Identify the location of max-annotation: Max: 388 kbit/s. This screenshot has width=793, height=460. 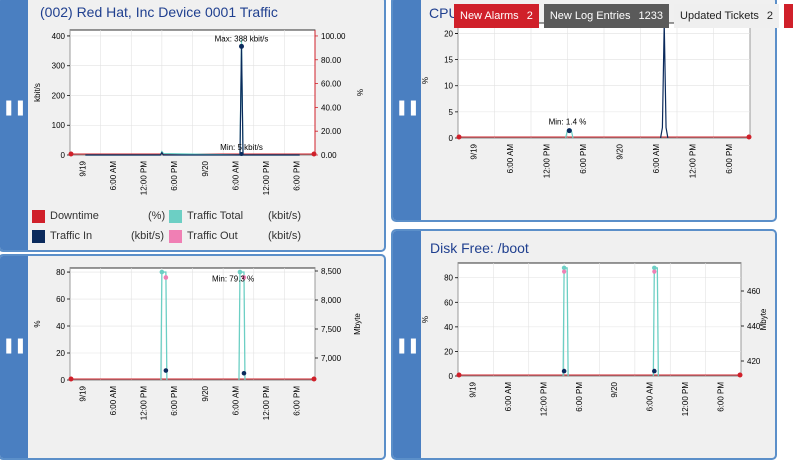
(242, 39).